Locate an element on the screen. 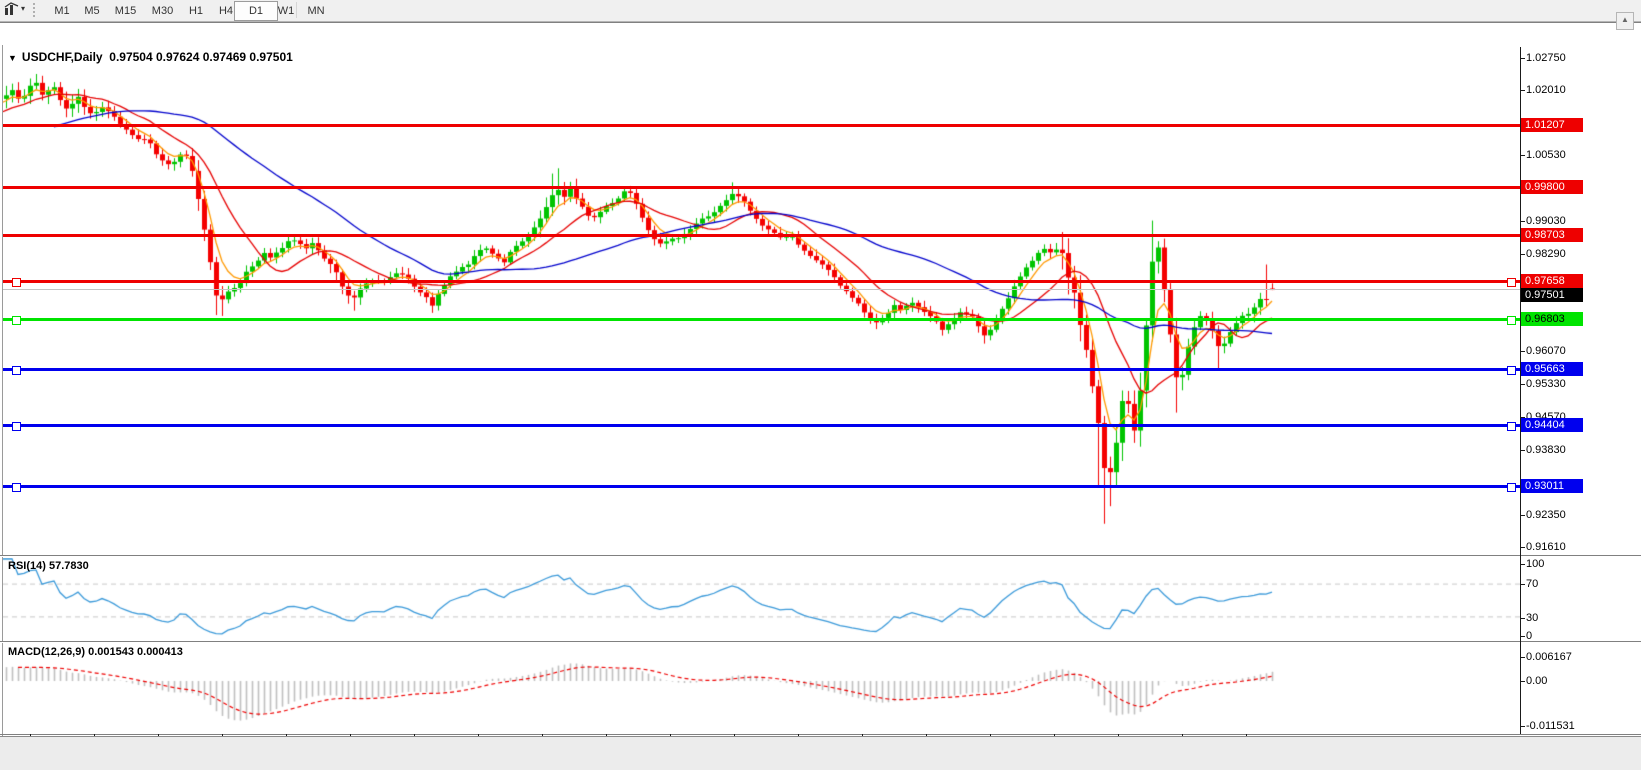  macd-tick-label: 0.00 is located at coordinates (1537, 681).